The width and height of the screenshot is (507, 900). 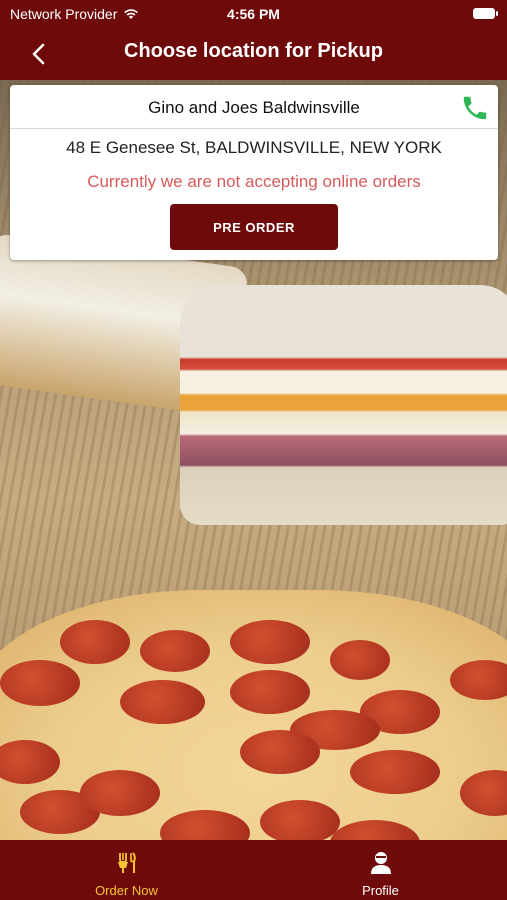 I want to click on page-title: Choose location for Pickup, so click(x=253, y=51).